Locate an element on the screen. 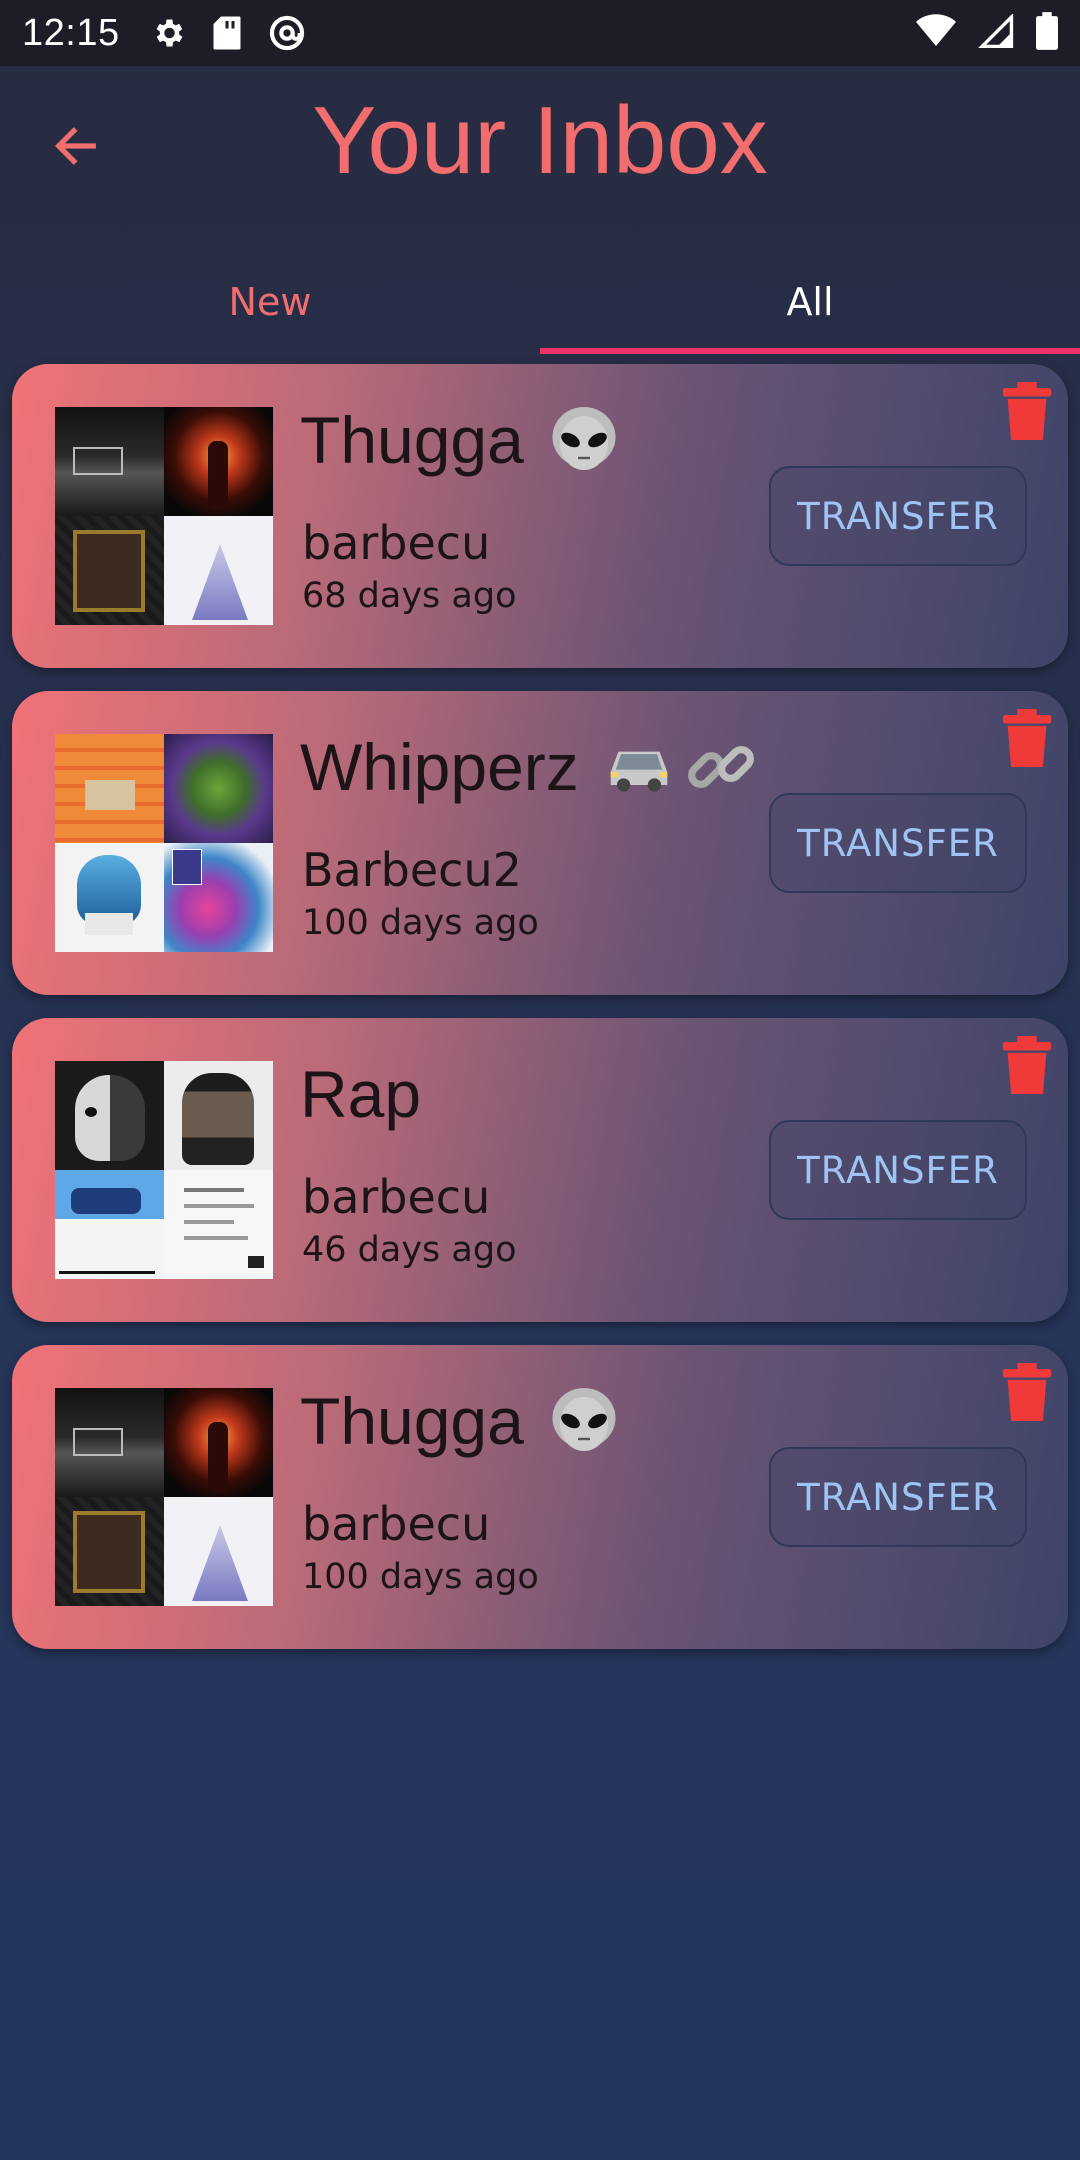 This screenshot has height=2160, width=1080. at-sign-icon is located at coordinates (287, 33).